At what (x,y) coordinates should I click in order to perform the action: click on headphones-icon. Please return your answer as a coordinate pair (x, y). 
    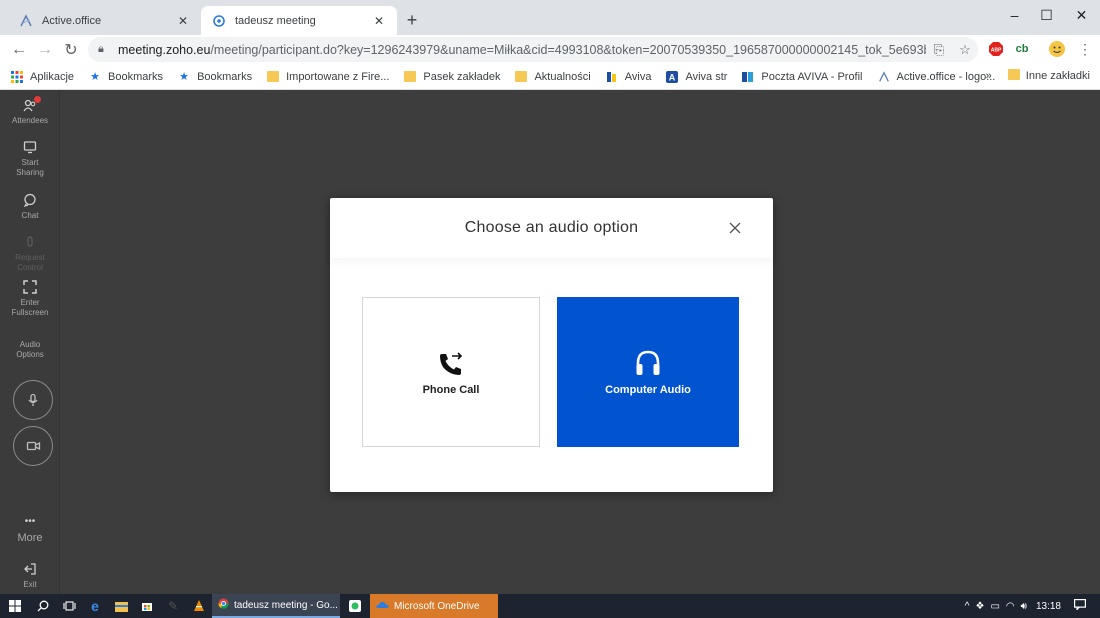
    Looking at the image, I should click on (648, 363).